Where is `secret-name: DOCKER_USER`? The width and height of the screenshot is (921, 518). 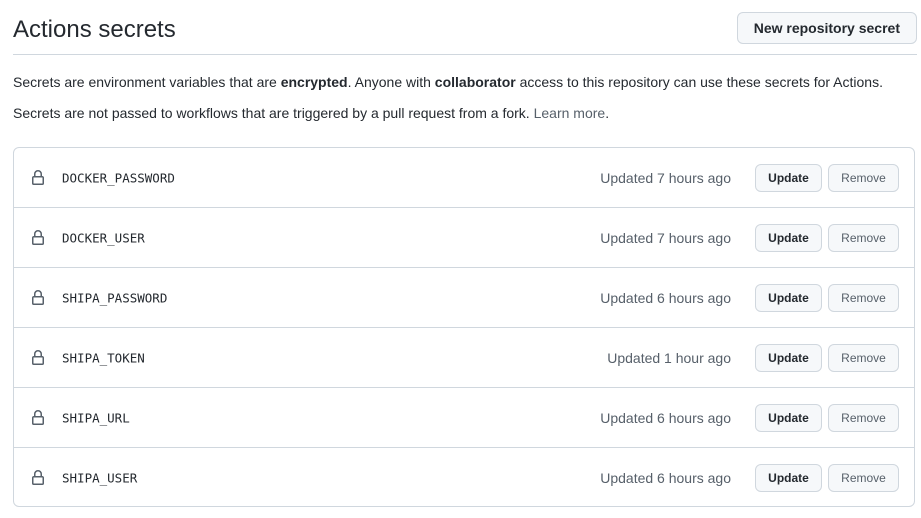
secret-name: DOCKER_USER is located at coordinates (103, 237).